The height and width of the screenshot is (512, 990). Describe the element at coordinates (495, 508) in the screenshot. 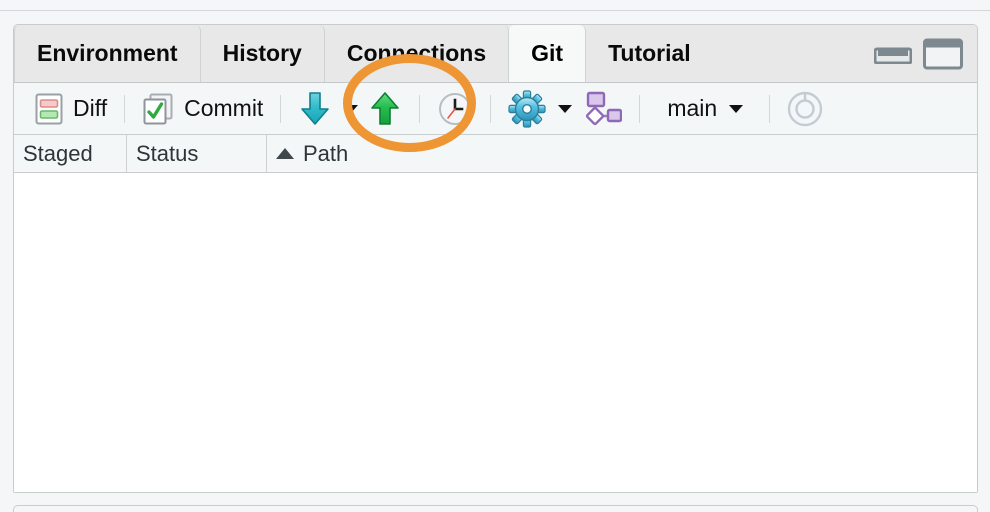

I see `next-pane-top-edge` at that location.